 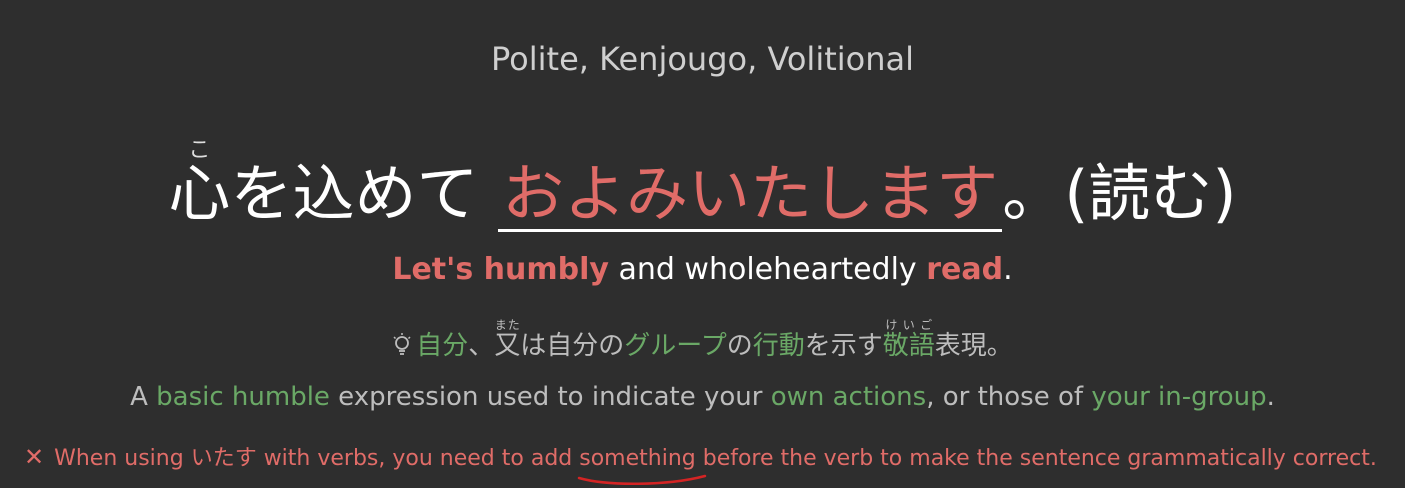 What do you see at coordinates (1009, 397) in the screenshot?
I see `hint-en-text-3: , or those of` at bounding box center [1009, 397].